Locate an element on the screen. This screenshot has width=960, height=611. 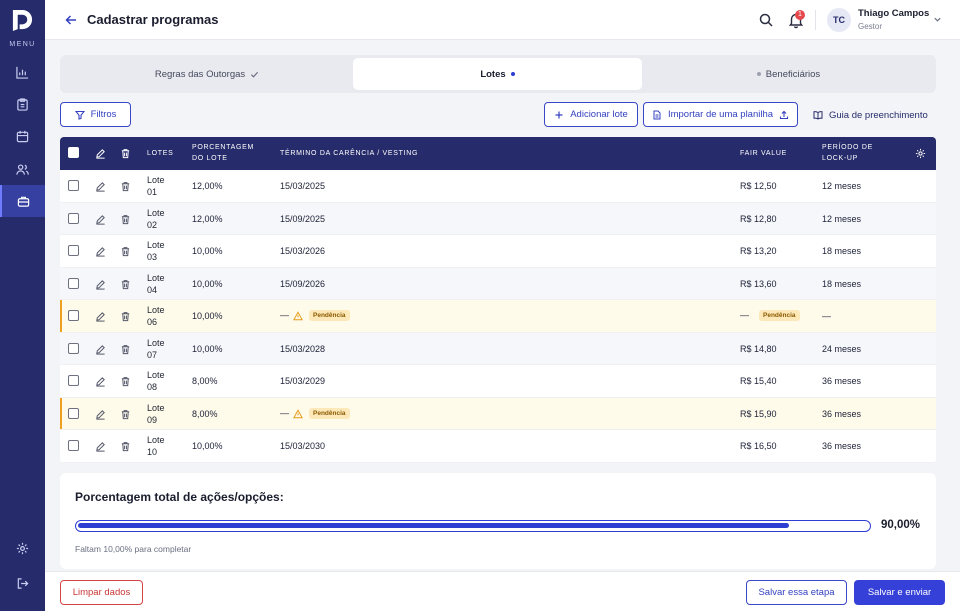
table-row: Lote 07 10,00% 15/03/2028 R$ 14,80 24 meses is located at coordinates (498, 348).